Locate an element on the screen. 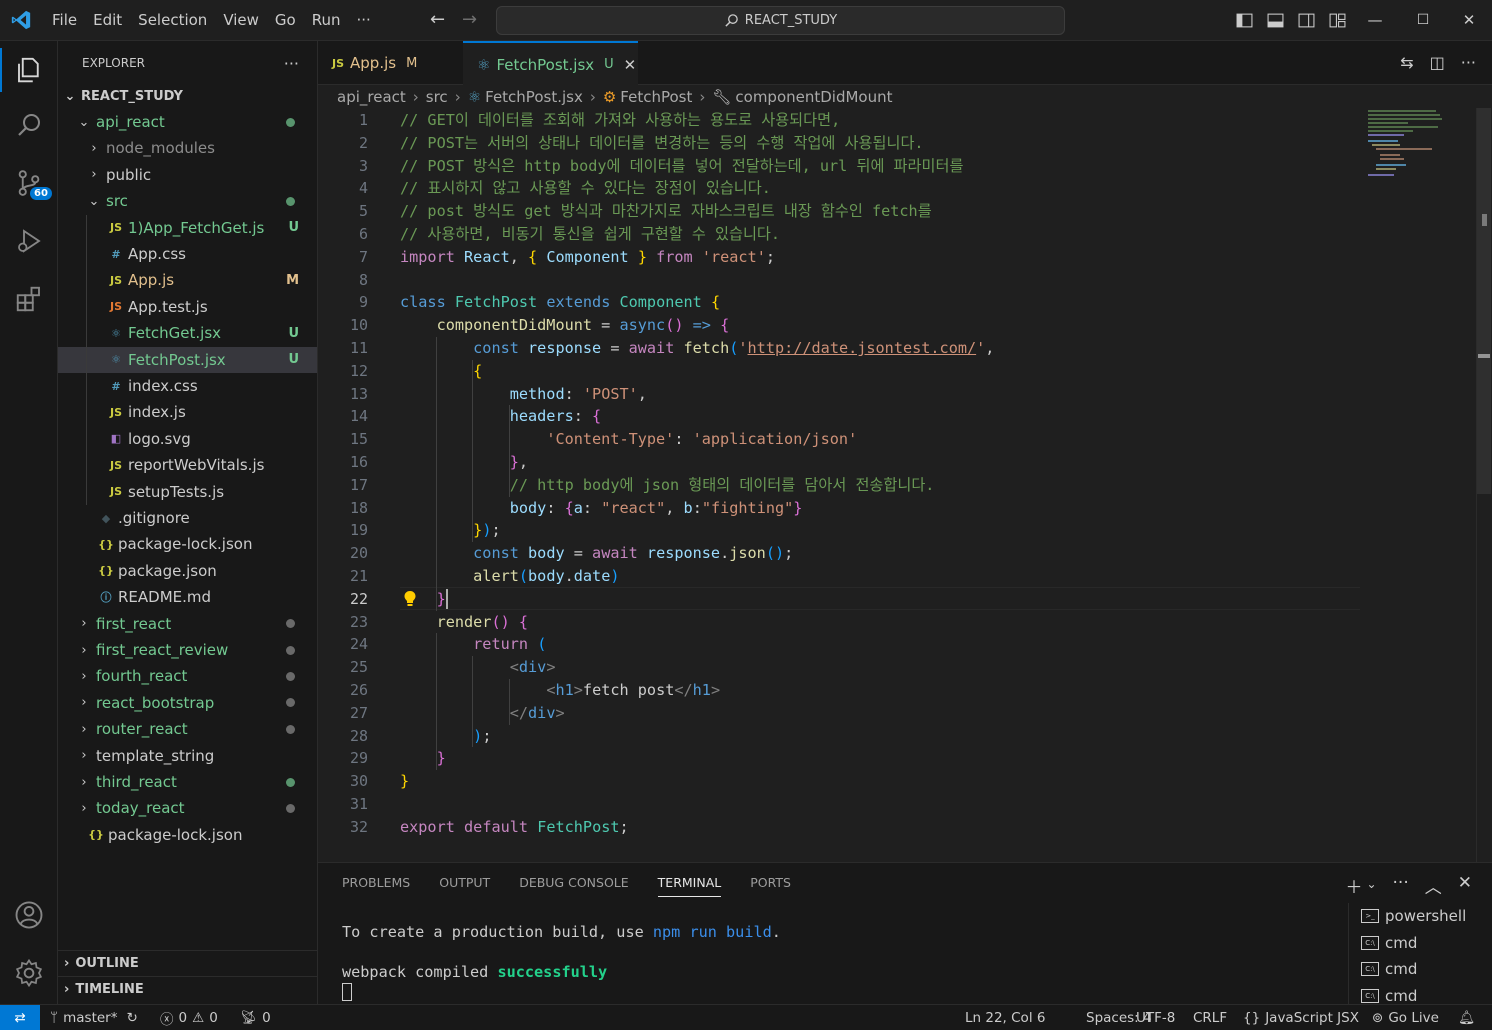 The image size is (1492, 1030). tree-folder: ⌄ api_react is located at coordinates (187, 122).